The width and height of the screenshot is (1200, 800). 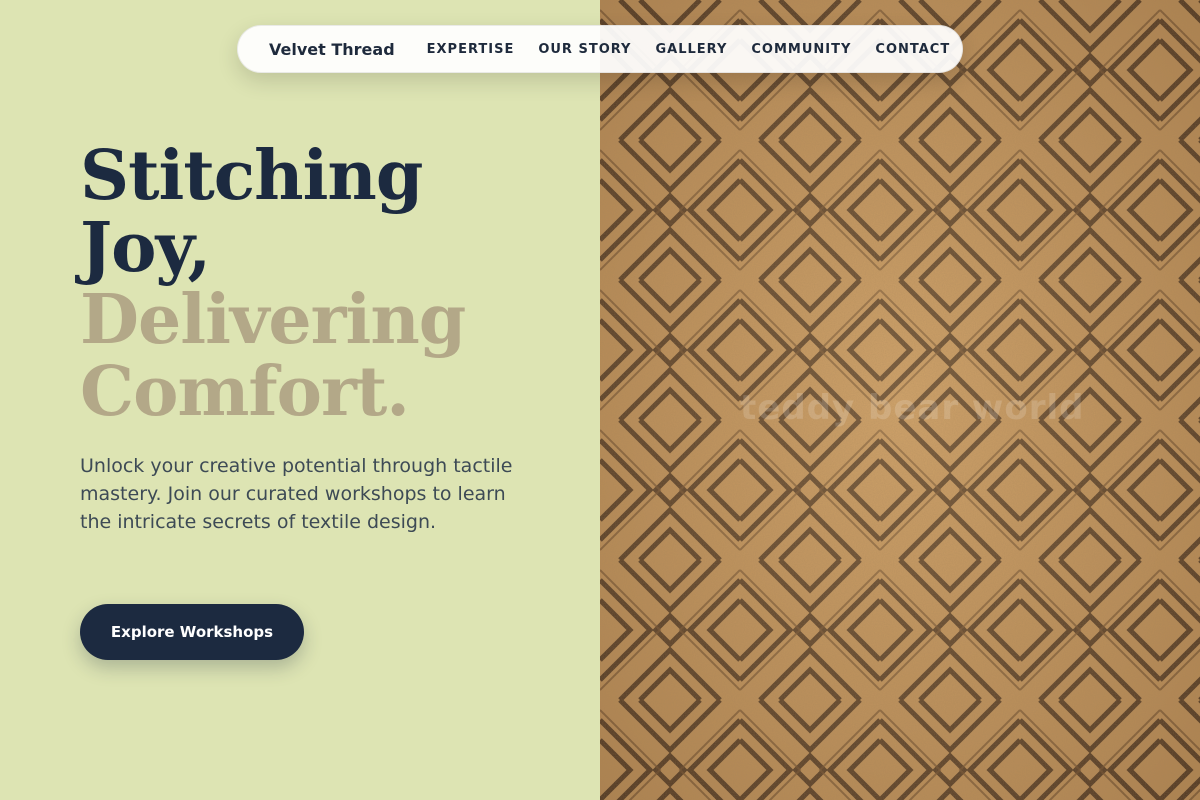 What do you see at coordinates (192, 632) in the screenshot?
I see `explore-workshops-button: Explore Workshops` at bounding box center [192, 632].